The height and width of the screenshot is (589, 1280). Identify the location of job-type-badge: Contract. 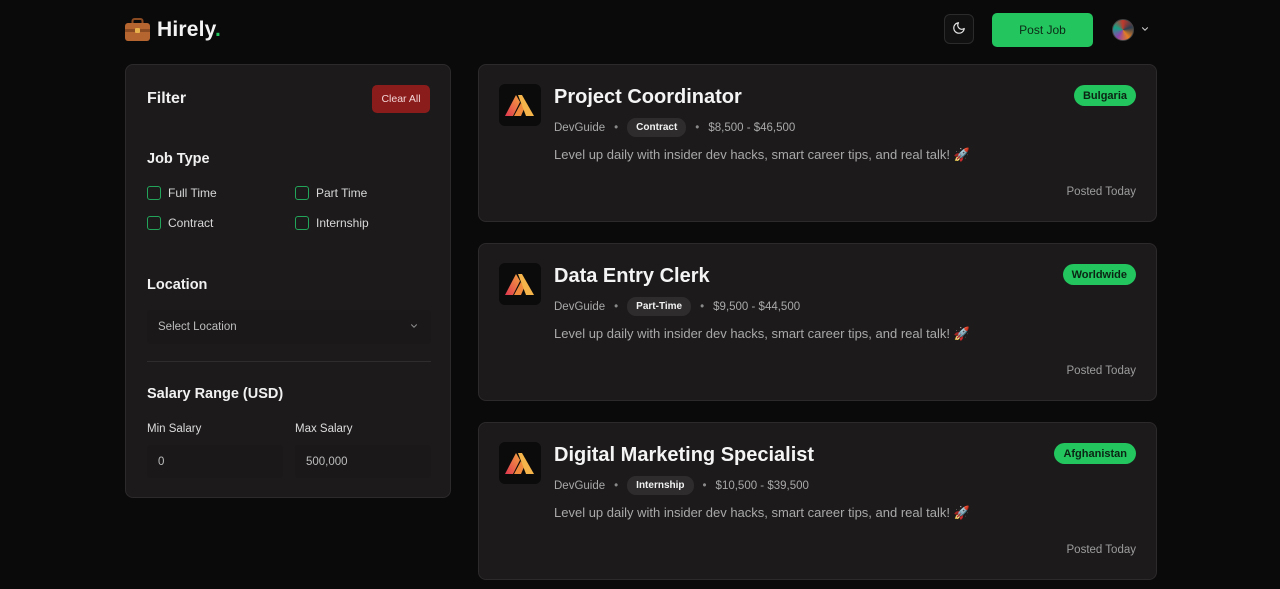
(657, 127).